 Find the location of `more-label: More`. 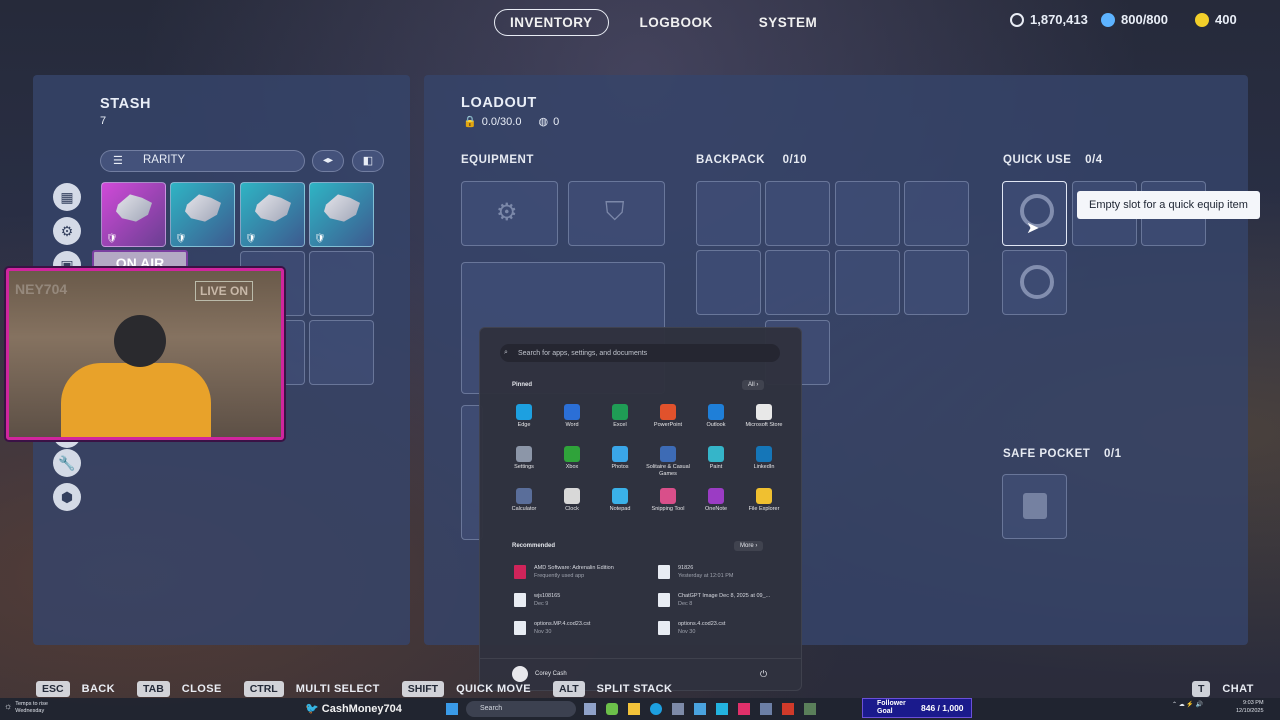

more-label: More is located at coordinates (747, 546).